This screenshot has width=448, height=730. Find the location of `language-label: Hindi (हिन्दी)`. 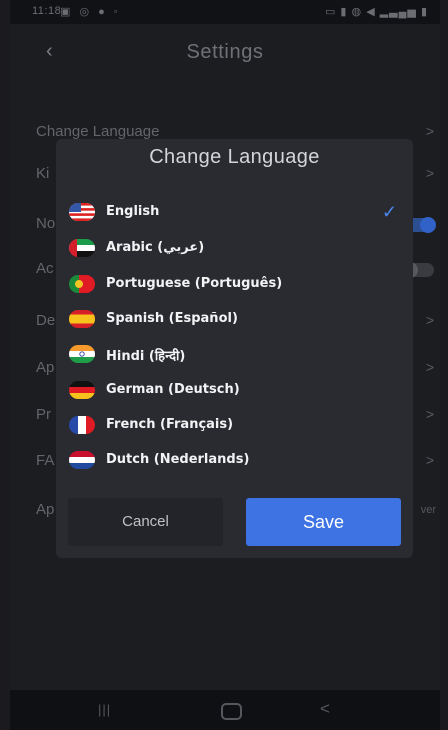

language-label: Hindi (हिन्दी) is located at coordinates (146, 356).